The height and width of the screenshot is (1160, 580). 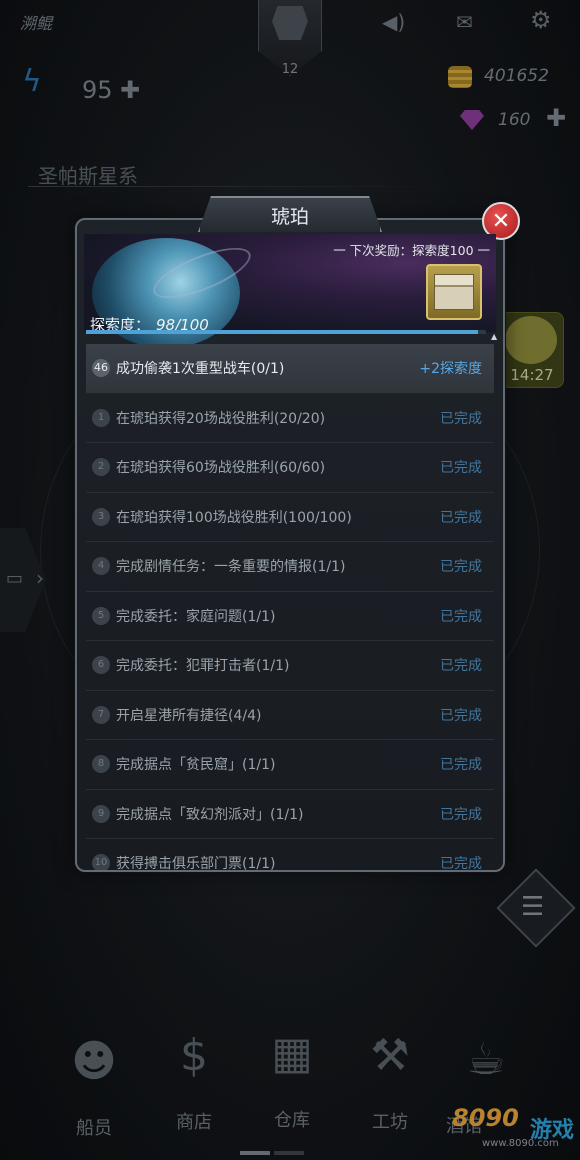 I want to click on task-description: 在琥珀获得100场战役胜利(100/100), so click(x=234, y=517).